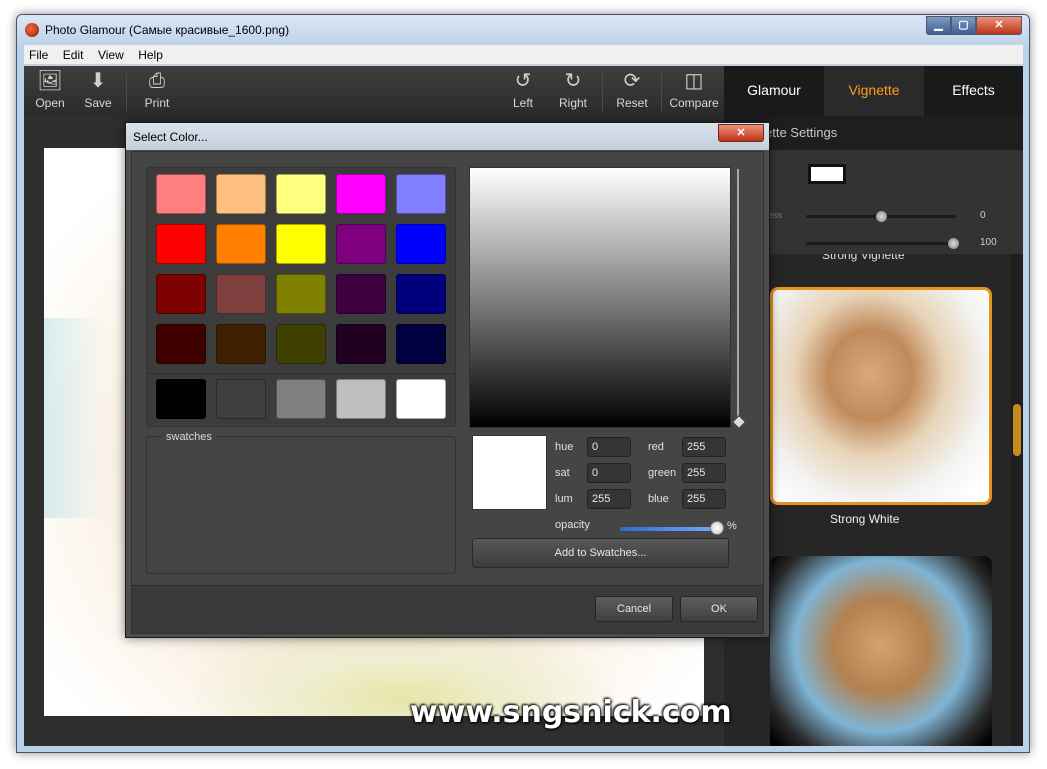 The width and height of the screenshot is (1047, 769). I want to click on rotate-right-button: ↻ Right, so click(573, 91).